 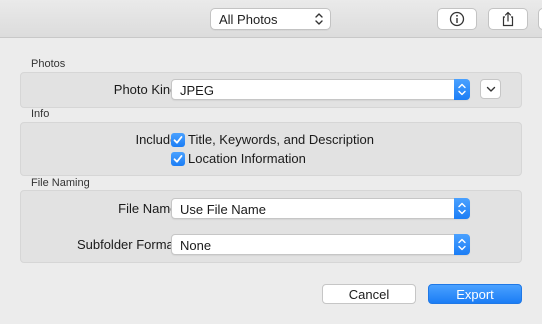 I want to click on subfolder-format-popup: None, so click(x=320, y=244).